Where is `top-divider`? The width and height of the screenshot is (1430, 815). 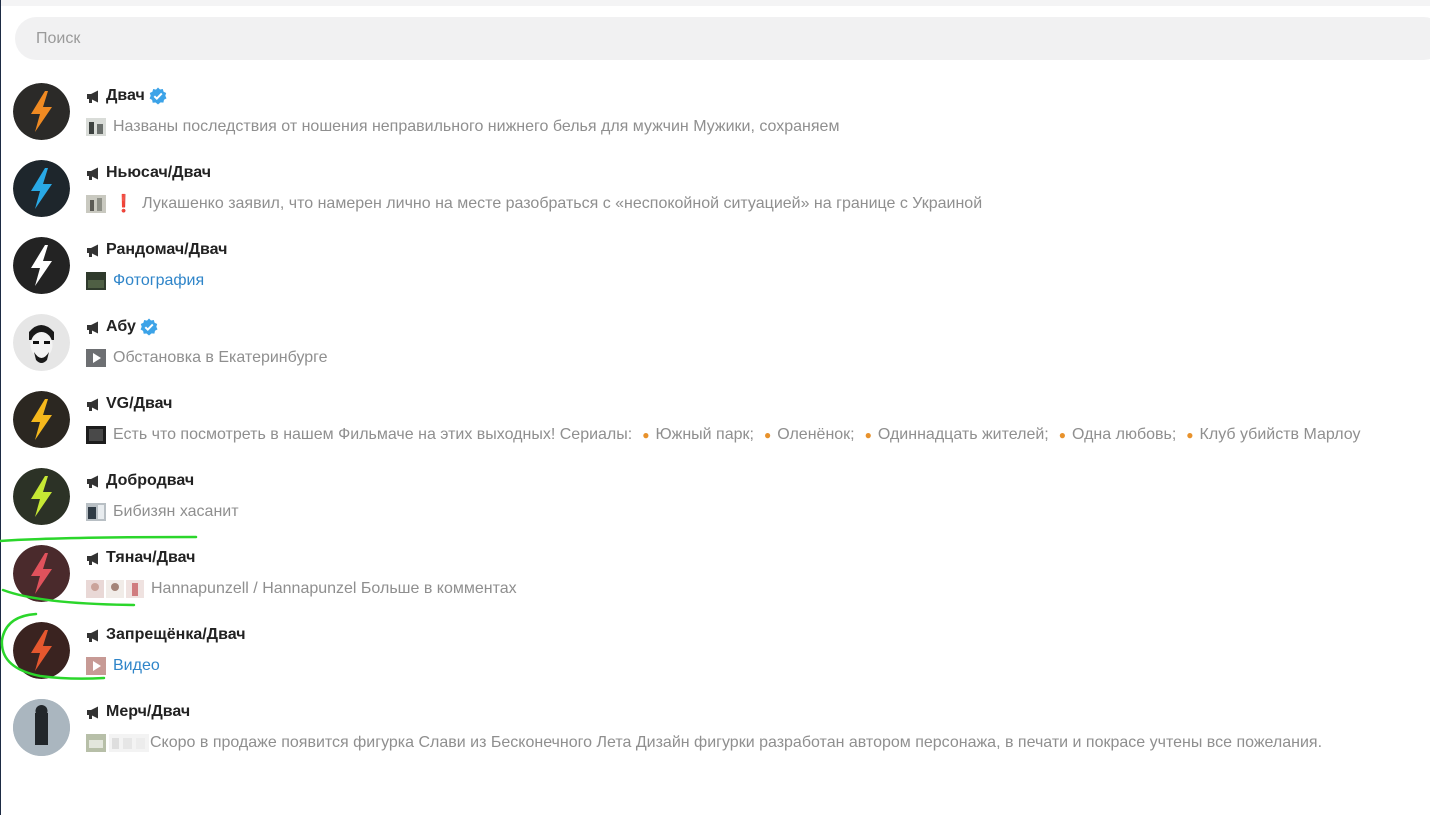
top-divider is located at coordinates (715, 3).